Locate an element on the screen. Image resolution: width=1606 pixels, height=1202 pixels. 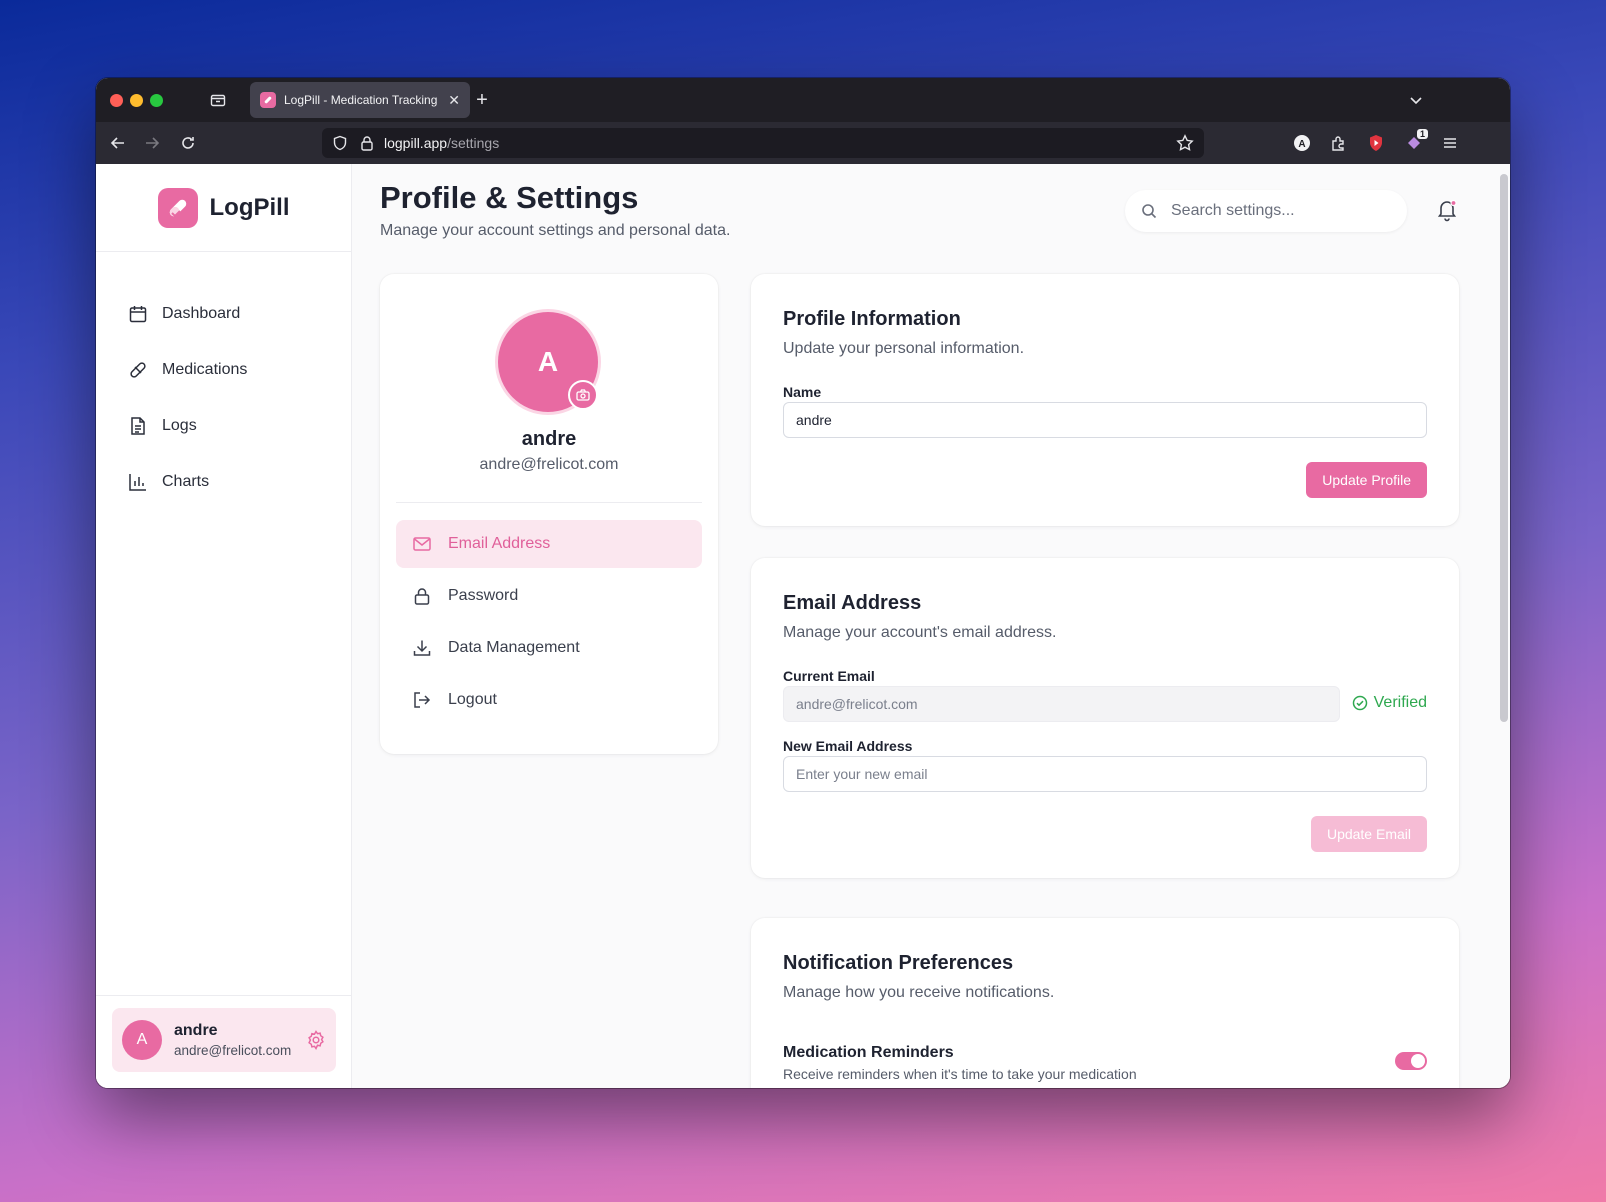
user-name: andre is located at coordinates (196, 1030).